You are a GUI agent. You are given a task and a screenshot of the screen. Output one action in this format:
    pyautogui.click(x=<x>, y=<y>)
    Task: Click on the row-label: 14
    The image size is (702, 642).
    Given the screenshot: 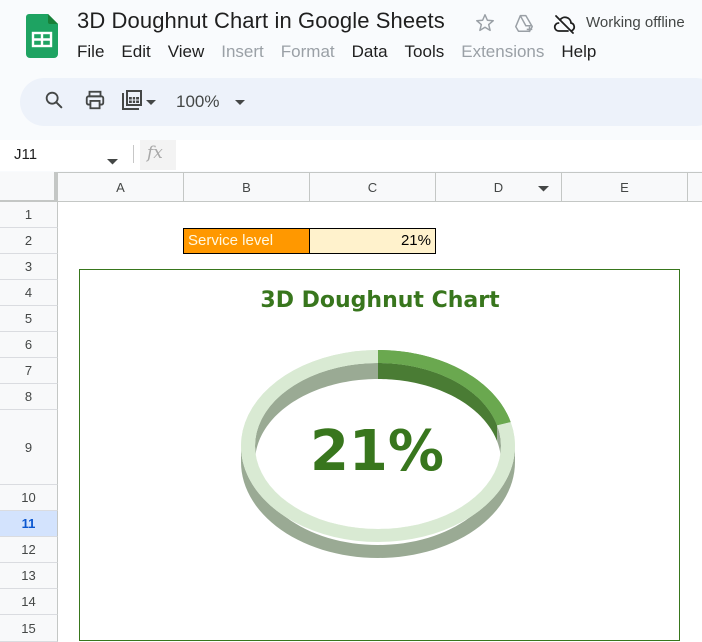 What is the action you would take?
    pyautogui.click(x=28, y=601)
    